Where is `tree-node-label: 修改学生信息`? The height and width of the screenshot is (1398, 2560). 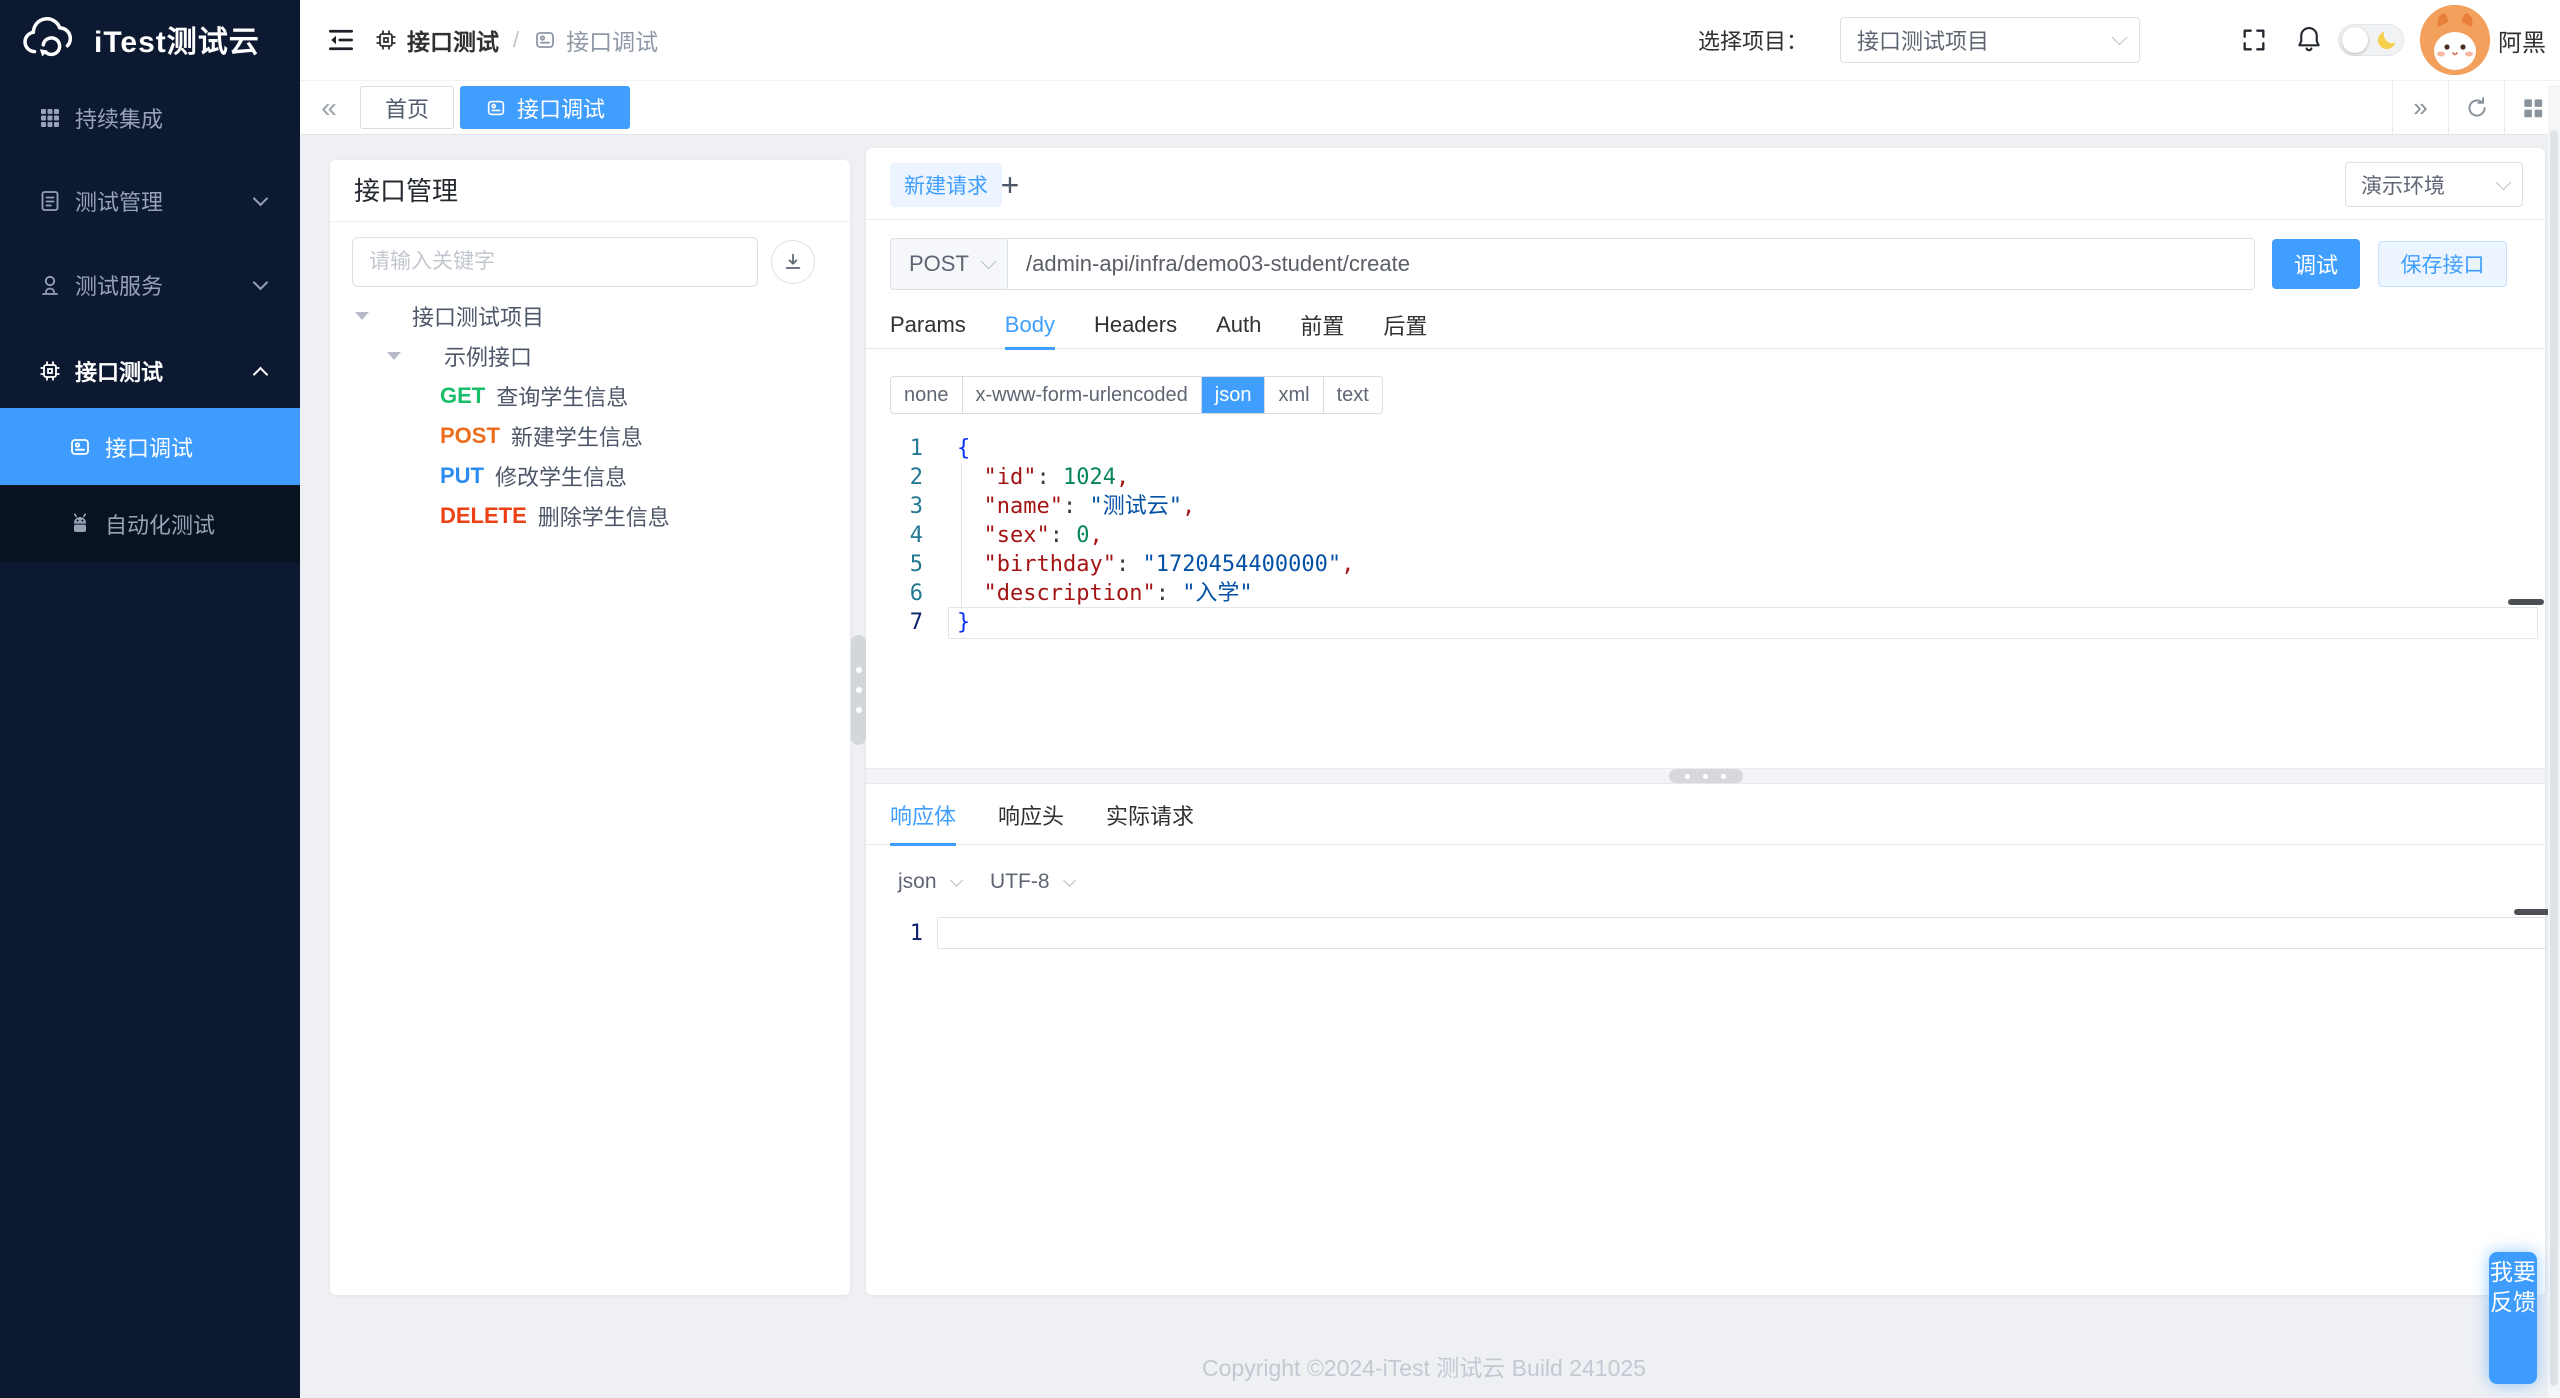 tree-node-label: 修改学生信息 is located at coordinates (561, 477).